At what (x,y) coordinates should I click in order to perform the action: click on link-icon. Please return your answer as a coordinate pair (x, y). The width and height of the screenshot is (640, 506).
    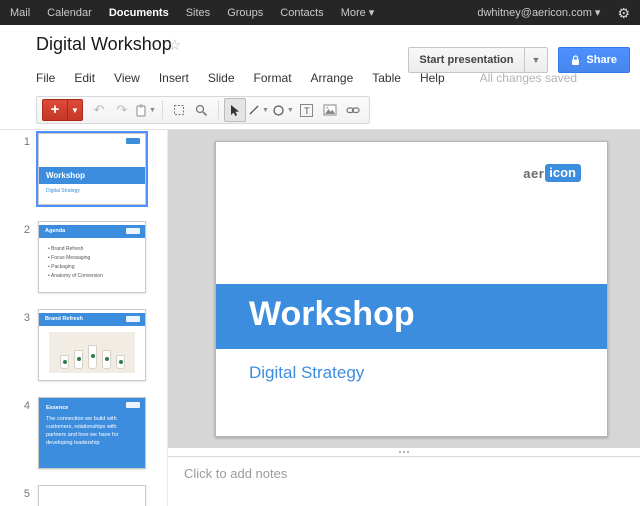
    Looking at the image, I should click on (353, 110).